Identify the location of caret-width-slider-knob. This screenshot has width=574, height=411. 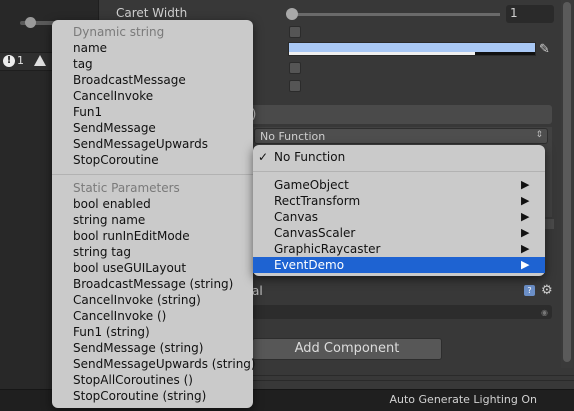
(292, 14).